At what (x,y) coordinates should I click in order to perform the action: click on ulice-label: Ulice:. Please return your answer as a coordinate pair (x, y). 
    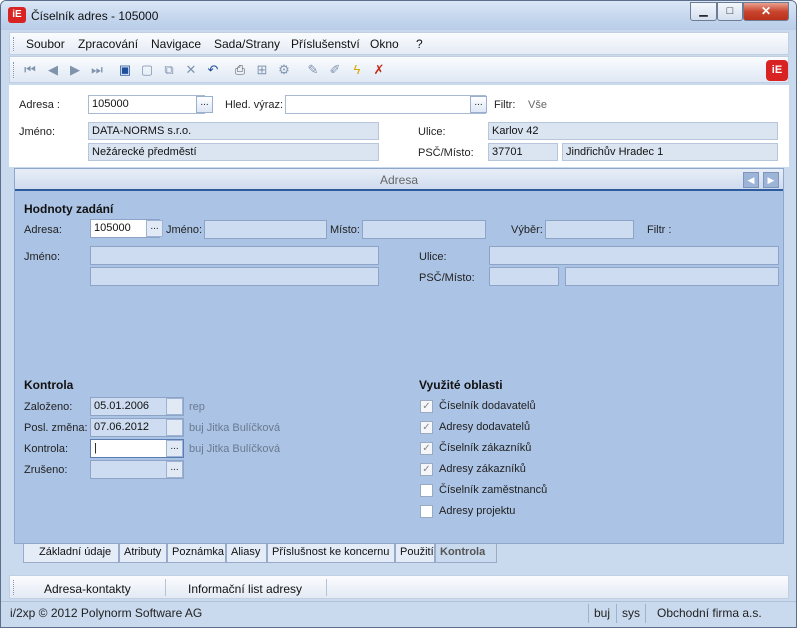
    Looking at the image, I should click on (432, 132).